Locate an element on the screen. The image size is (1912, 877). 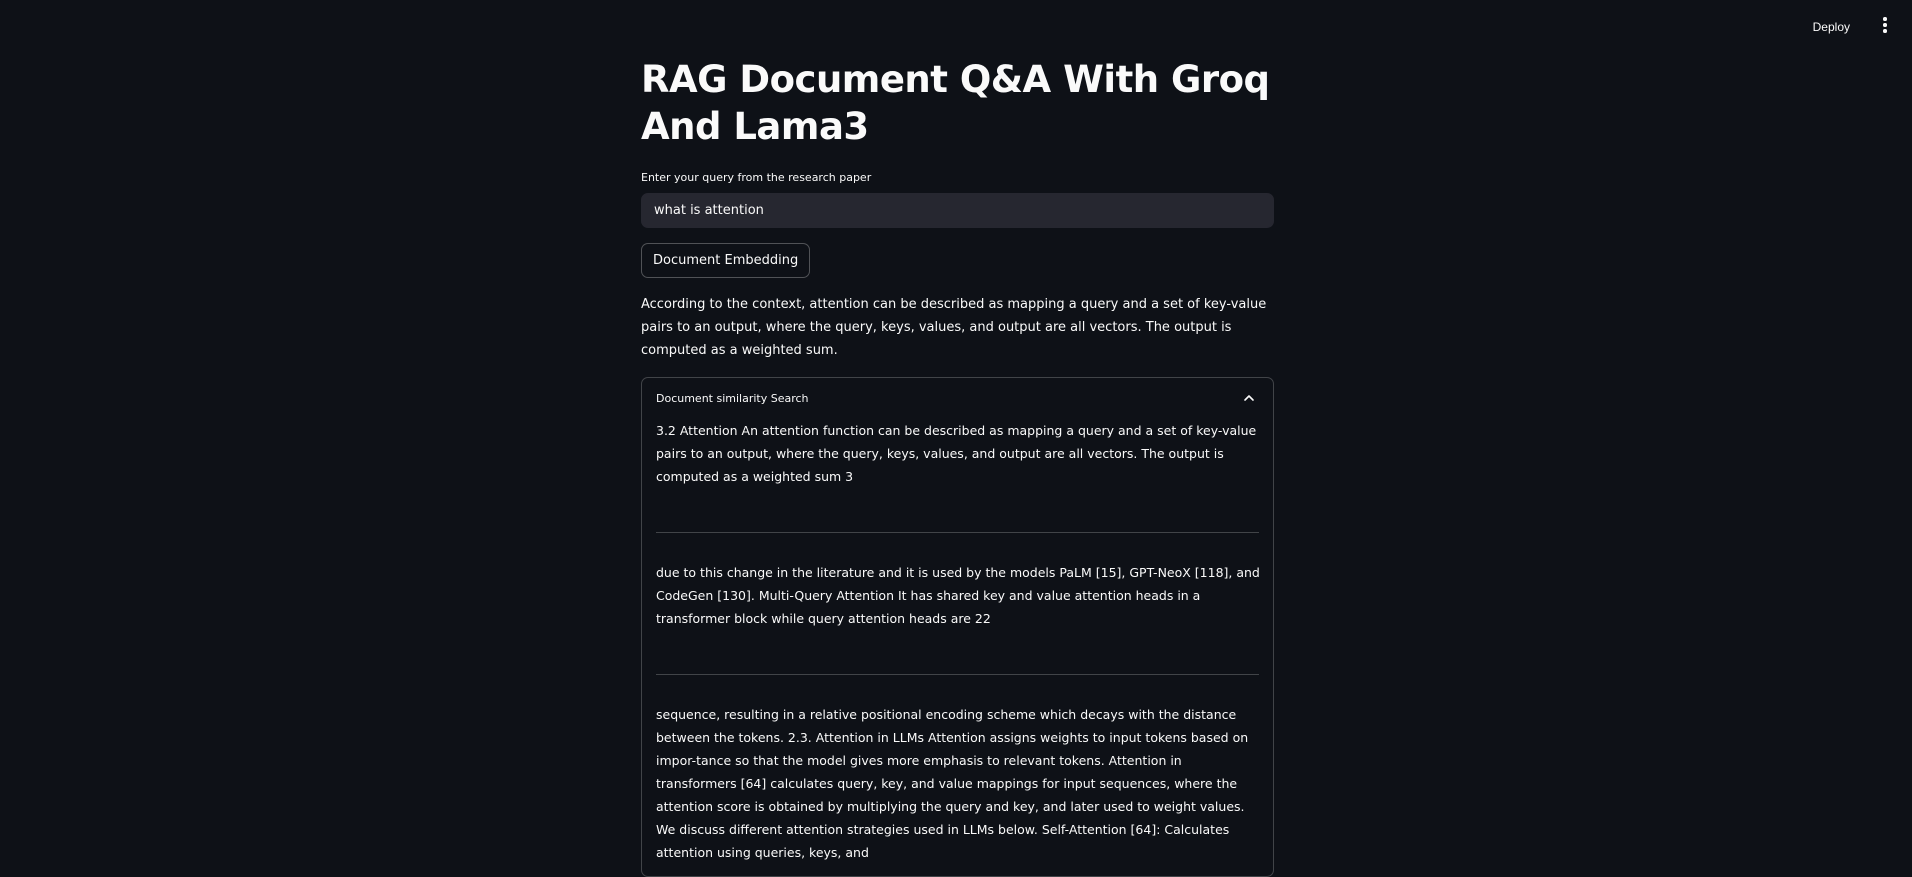
query-label: Enter your query from the research paper is located at coordinates (756, 177).